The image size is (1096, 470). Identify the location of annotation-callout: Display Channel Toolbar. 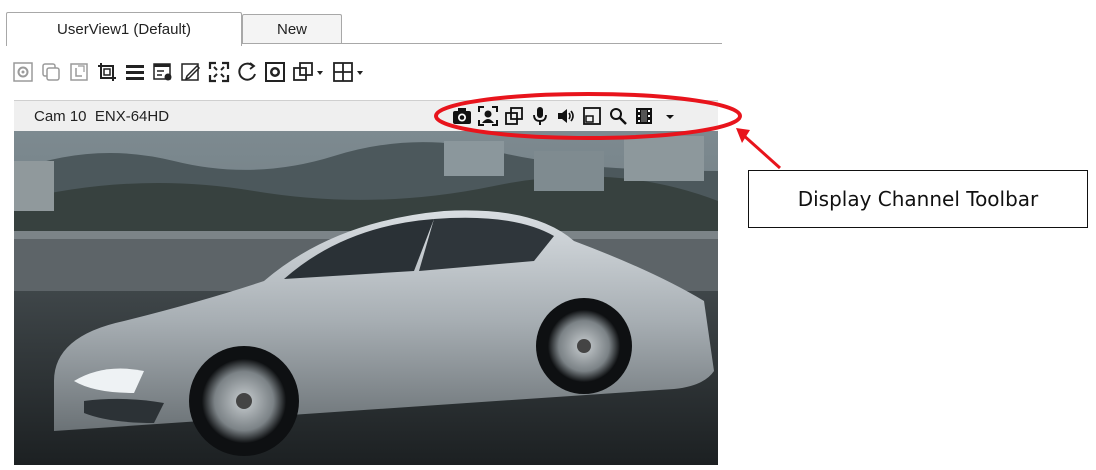
(918, 199).